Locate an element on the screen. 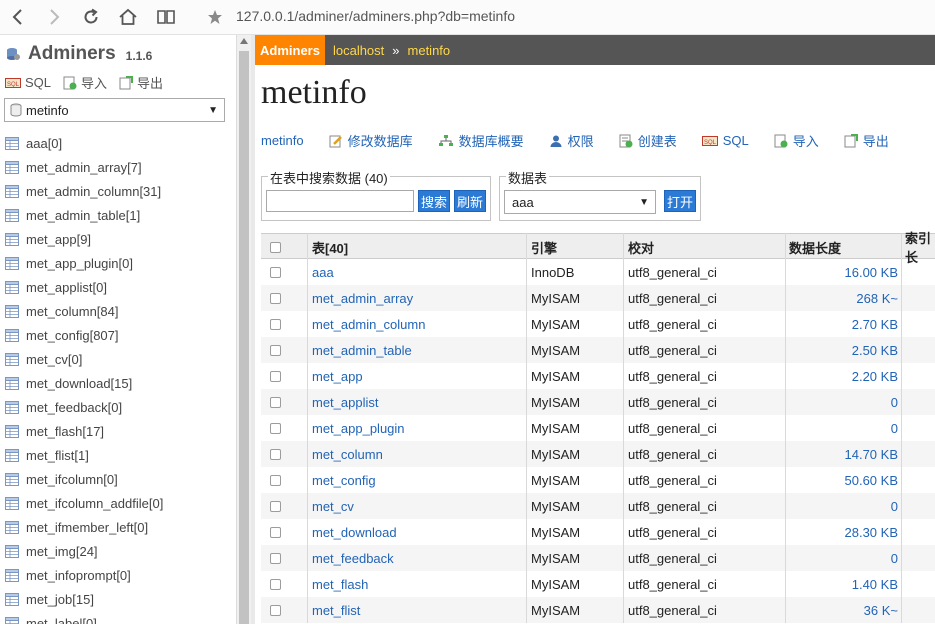 This screenshot has width=935, height=624. sidebar-scrollbar is located at coordinates (243, 329).